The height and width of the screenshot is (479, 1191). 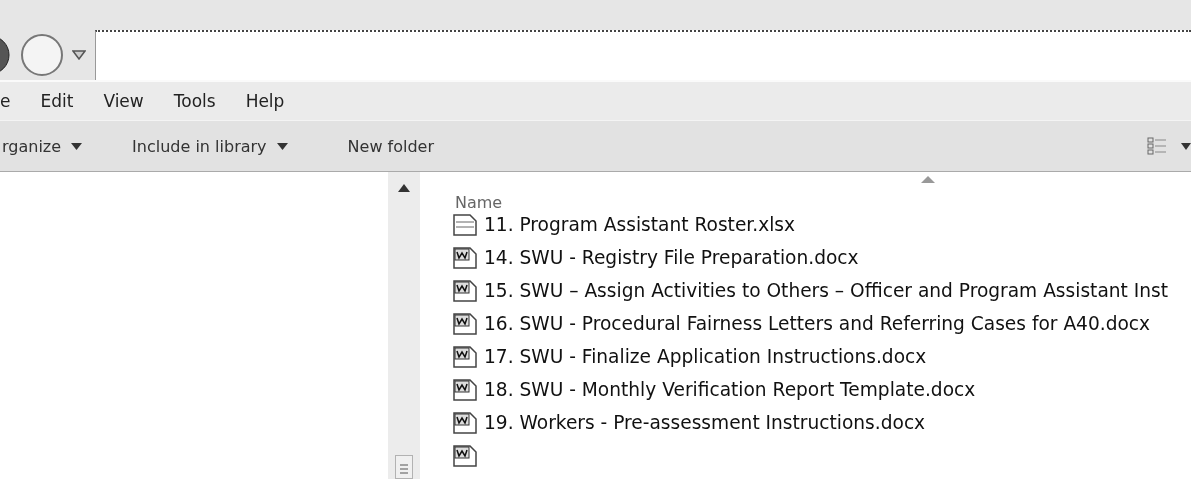 What do you see at coordinates (210, 146) in the screenshot?
I see `toolbar-button: Include in library` at bounding box center [210, 146].